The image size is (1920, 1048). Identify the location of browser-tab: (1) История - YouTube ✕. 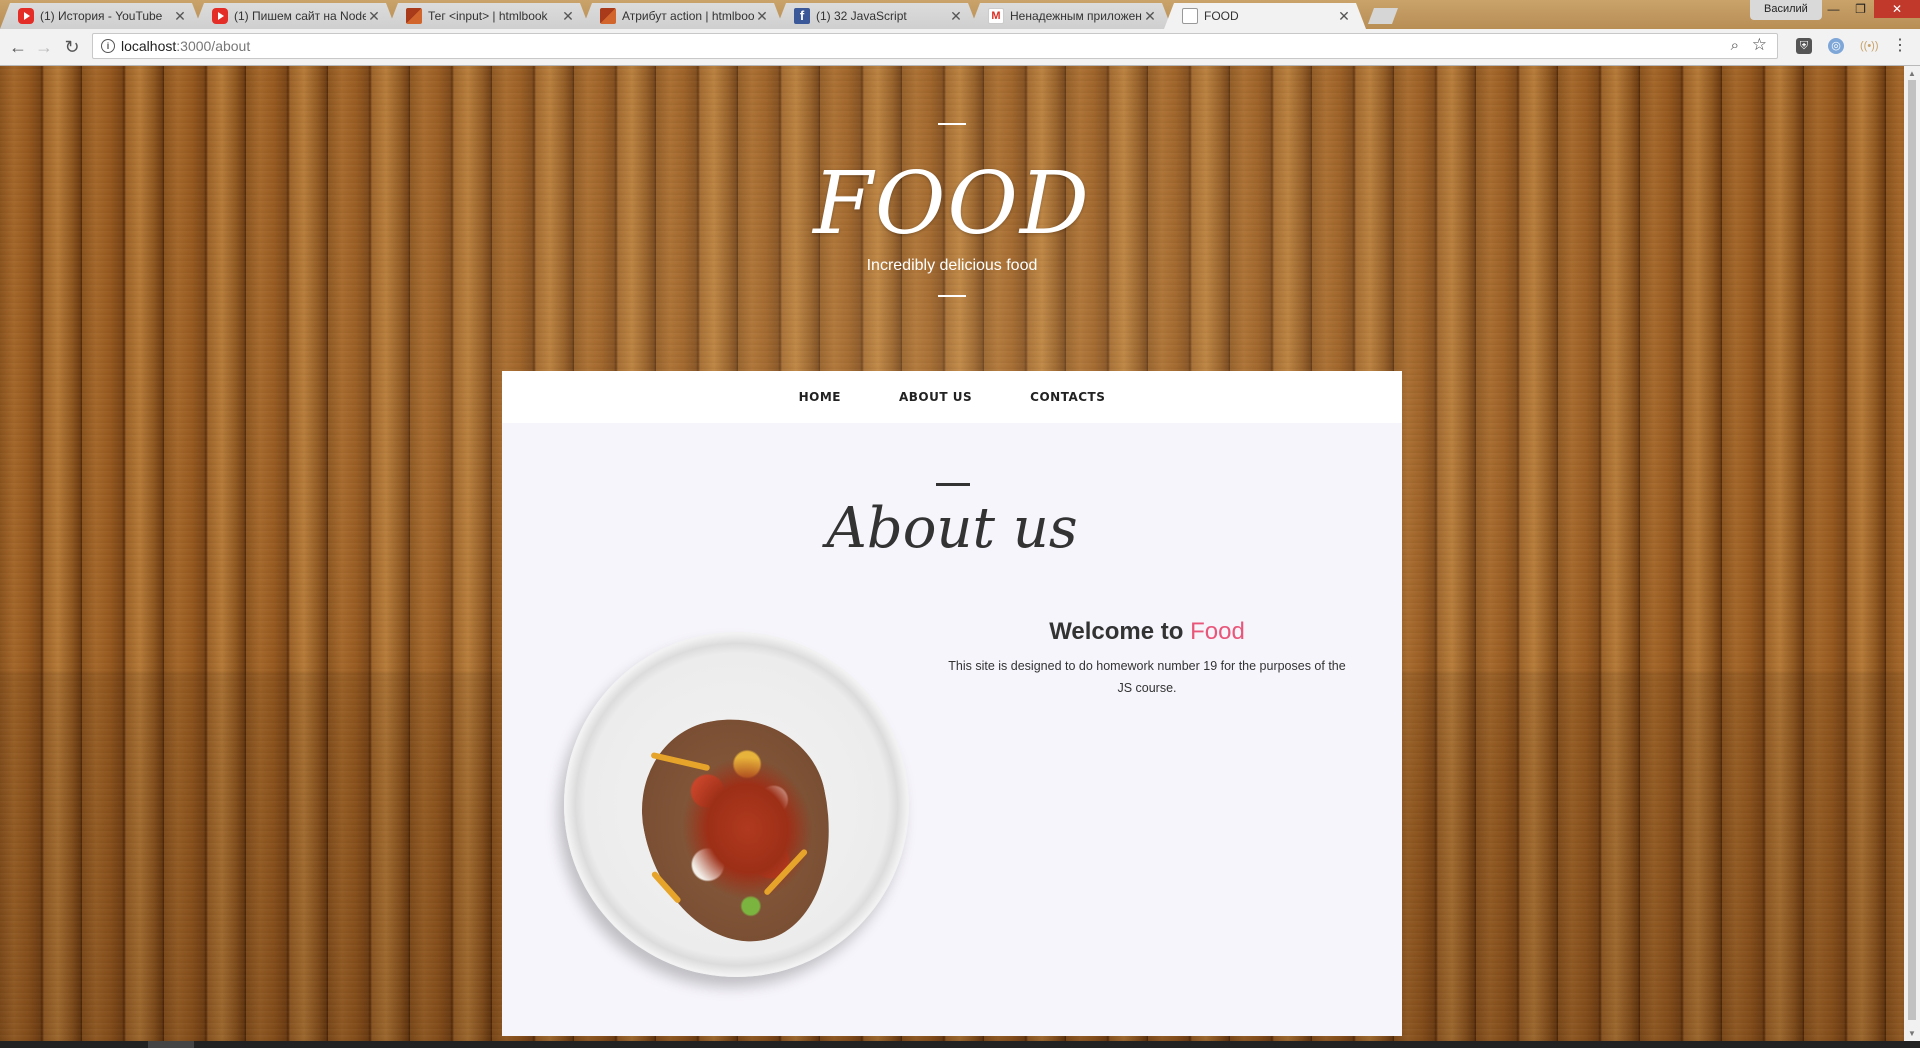
(101, 16).